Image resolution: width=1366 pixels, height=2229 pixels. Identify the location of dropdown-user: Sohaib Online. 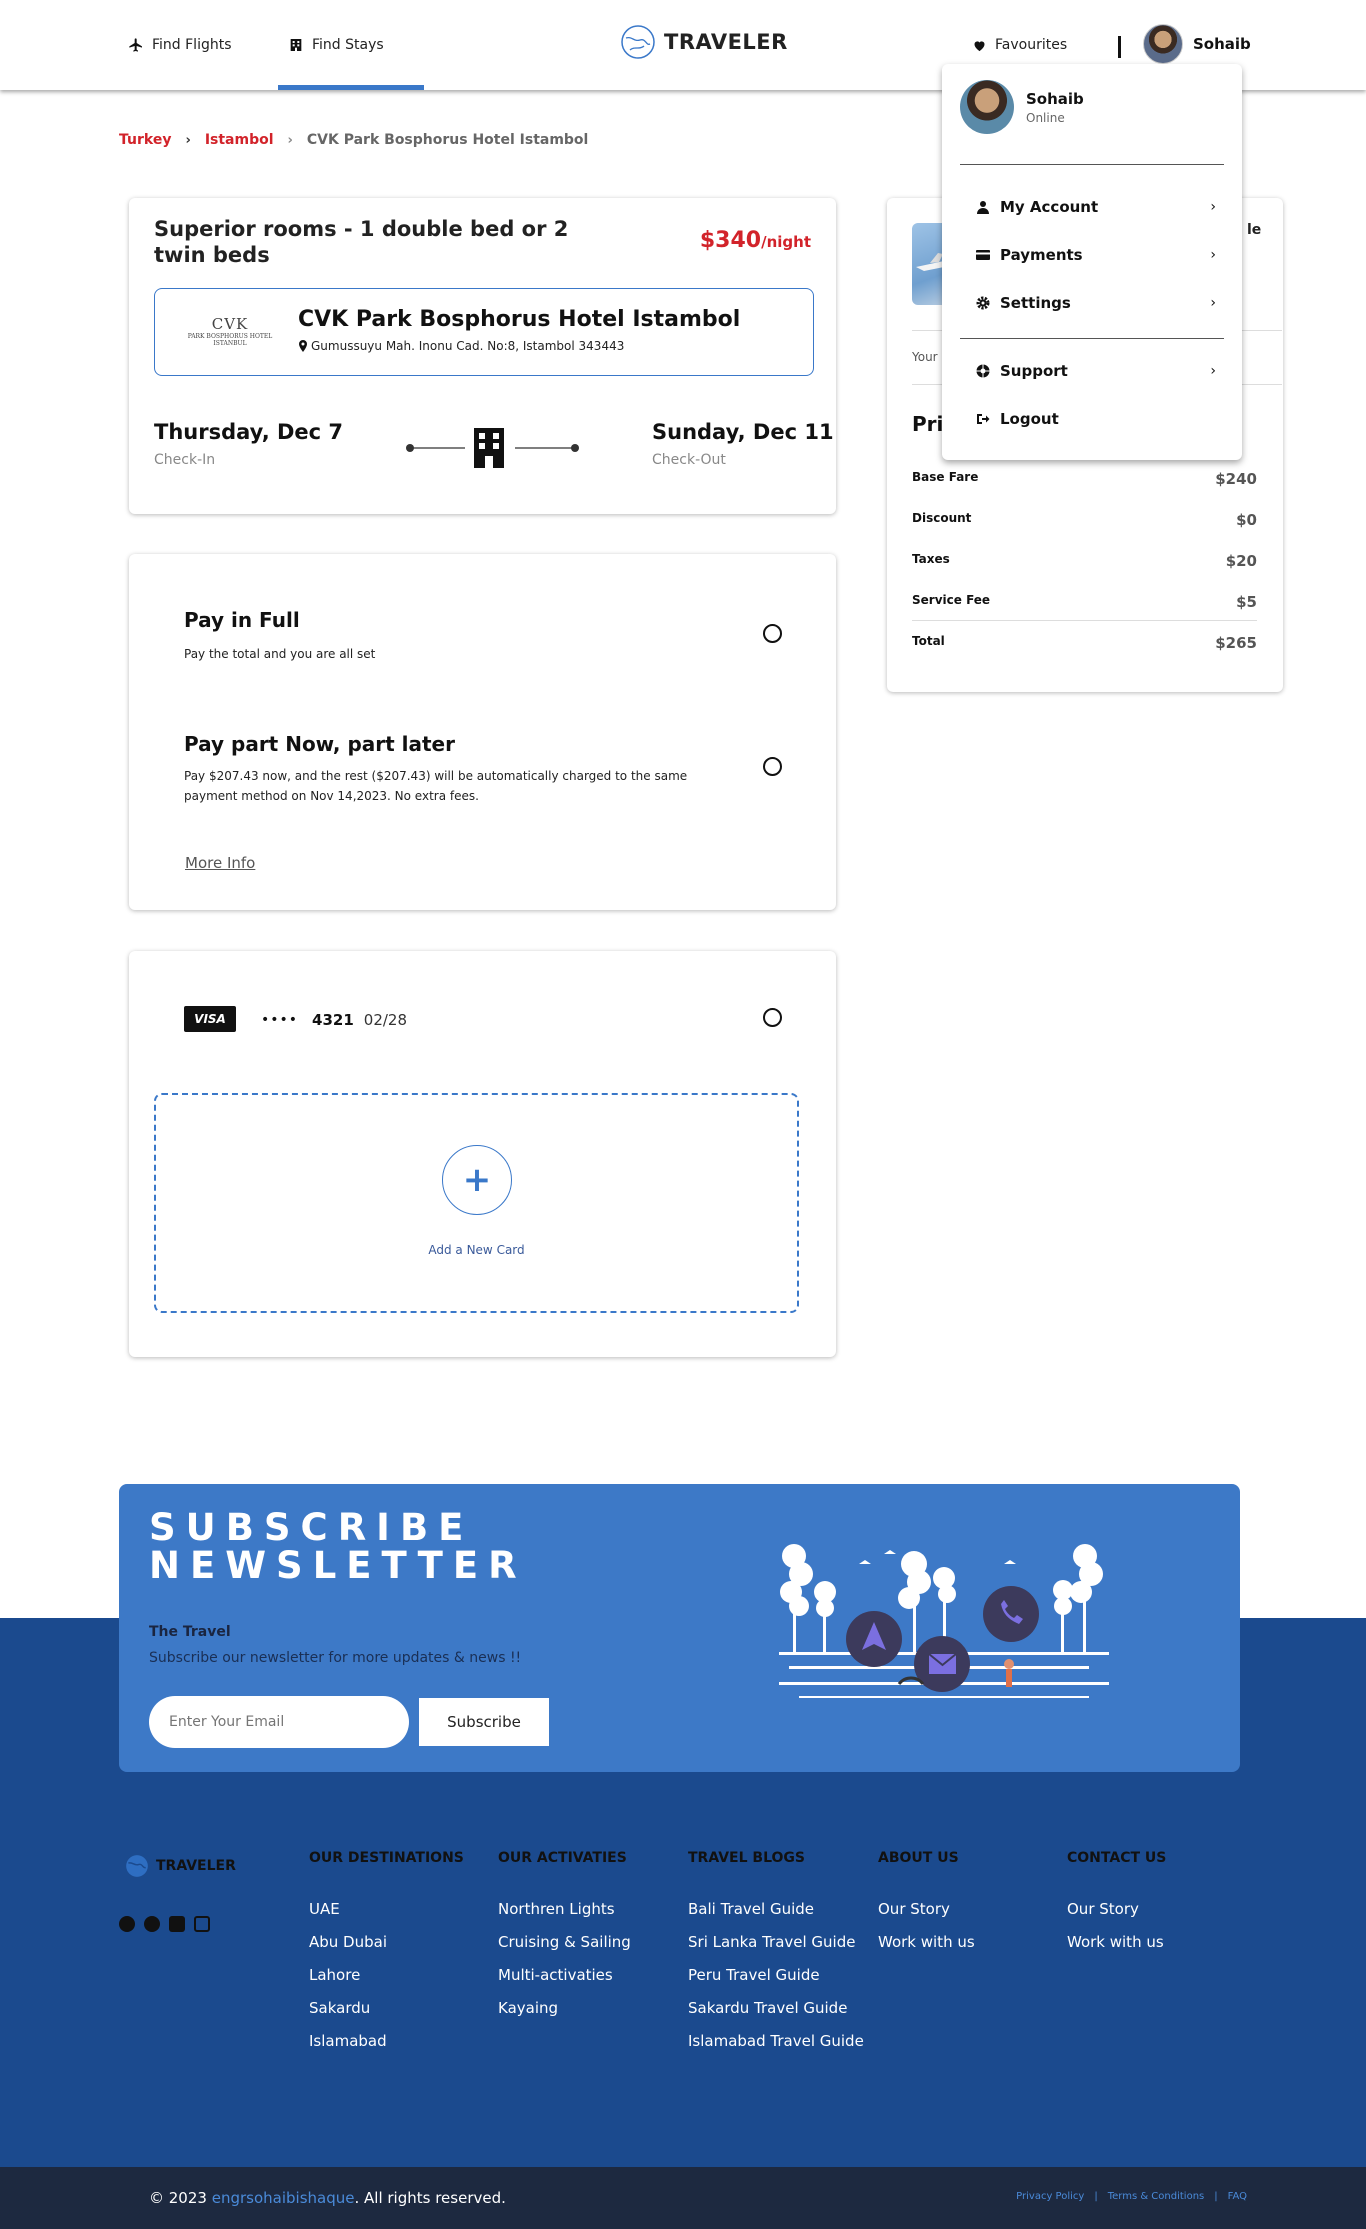
(1022, 107).